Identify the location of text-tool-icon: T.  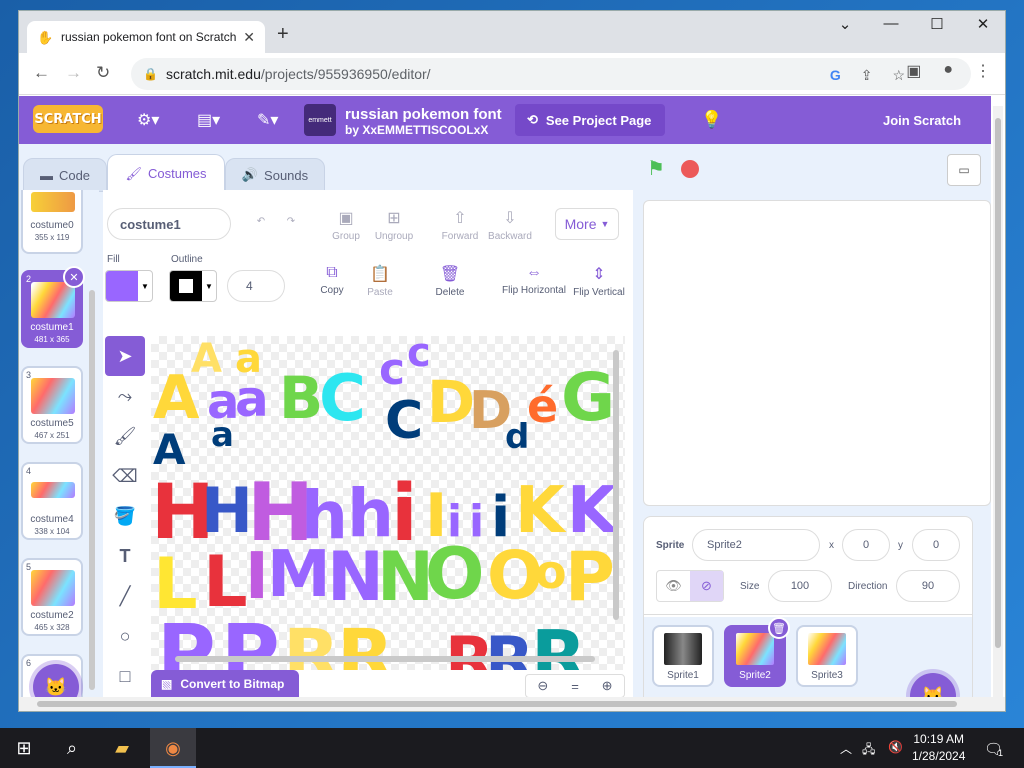
(125, 556).